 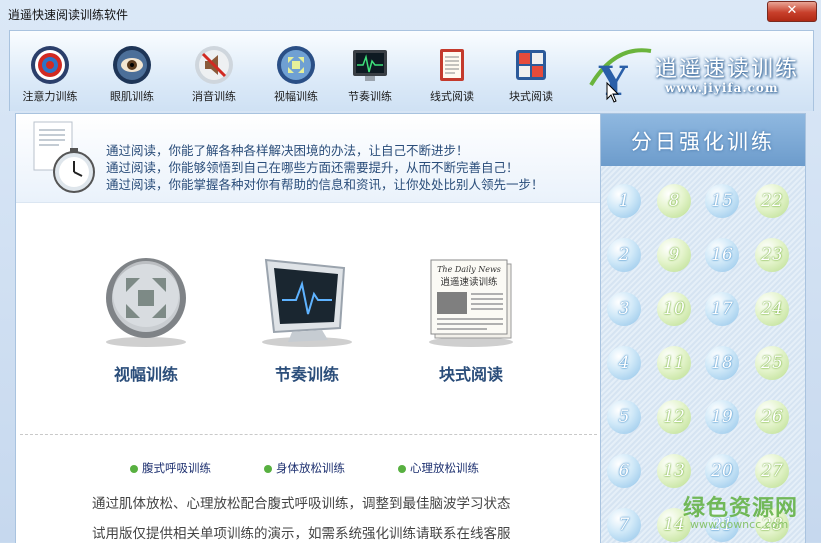 What do you see at coordinates (452, 96) in the screenshot?
I see `toolbar-label: 线式阅读` at bounding box center [452, 96].